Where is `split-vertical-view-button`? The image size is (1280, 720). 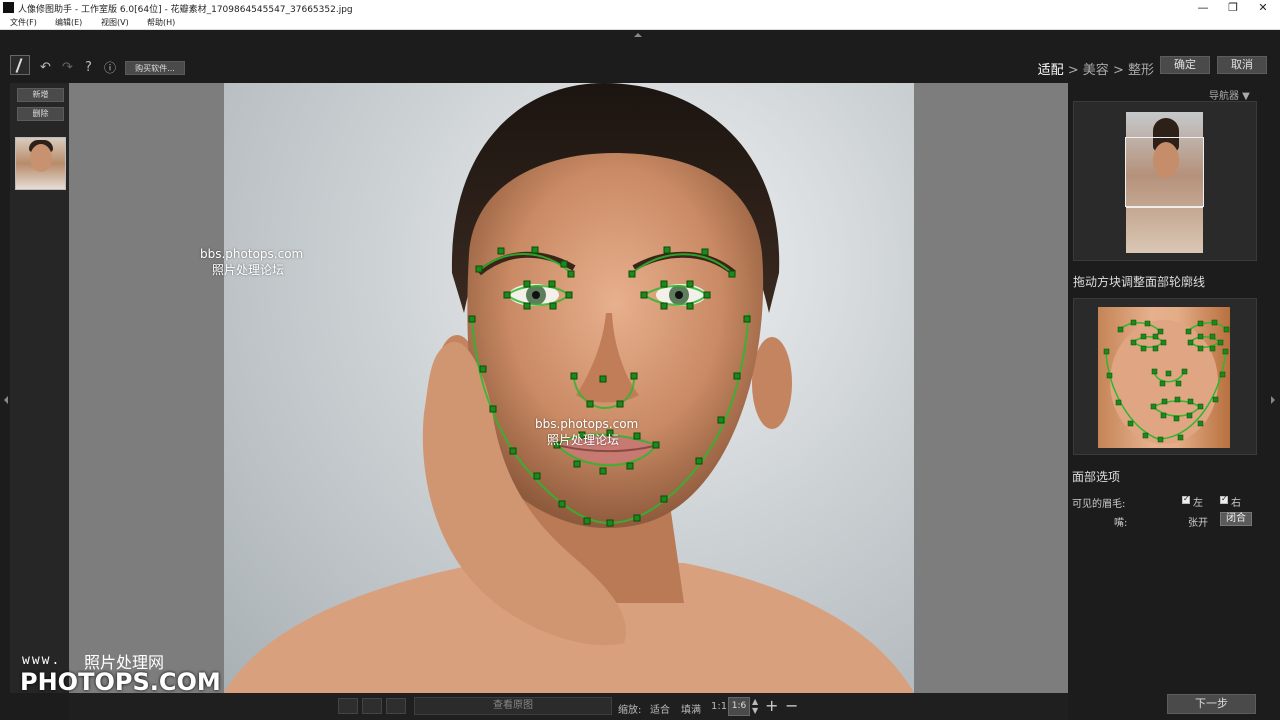 split-vertical-view-button is located at coordinates (372, 706).